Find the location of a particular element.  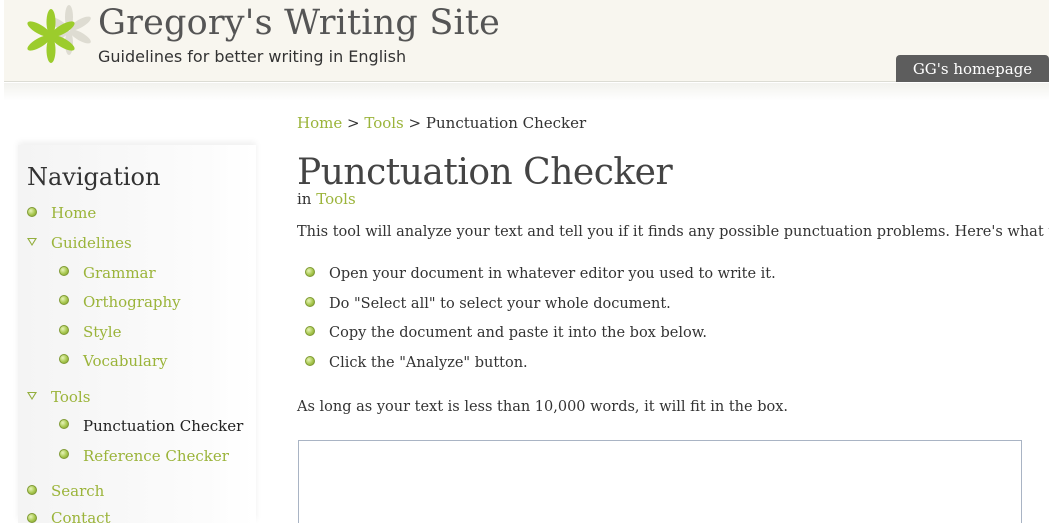

page-category: in Tools is located at coordinates (326, 199).